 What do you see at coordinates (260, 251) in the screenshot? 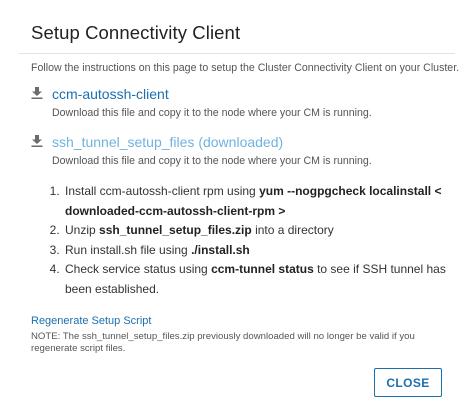
I see `setup-step: Run install.sh file using ./install.sh` at bounding box center [260, 251].